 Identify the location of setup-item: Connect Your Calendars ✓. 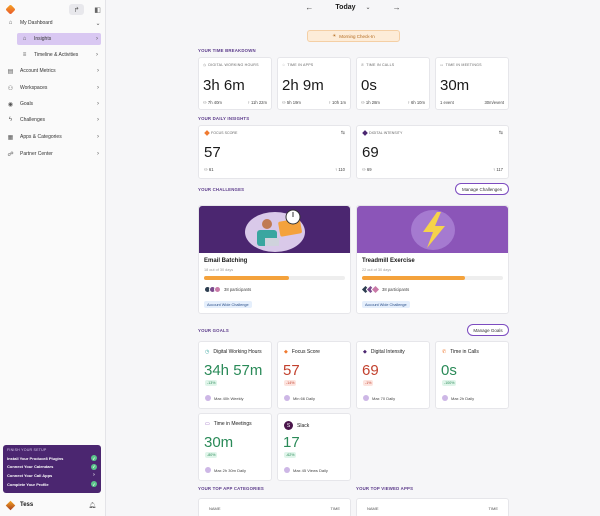
(52, 467).